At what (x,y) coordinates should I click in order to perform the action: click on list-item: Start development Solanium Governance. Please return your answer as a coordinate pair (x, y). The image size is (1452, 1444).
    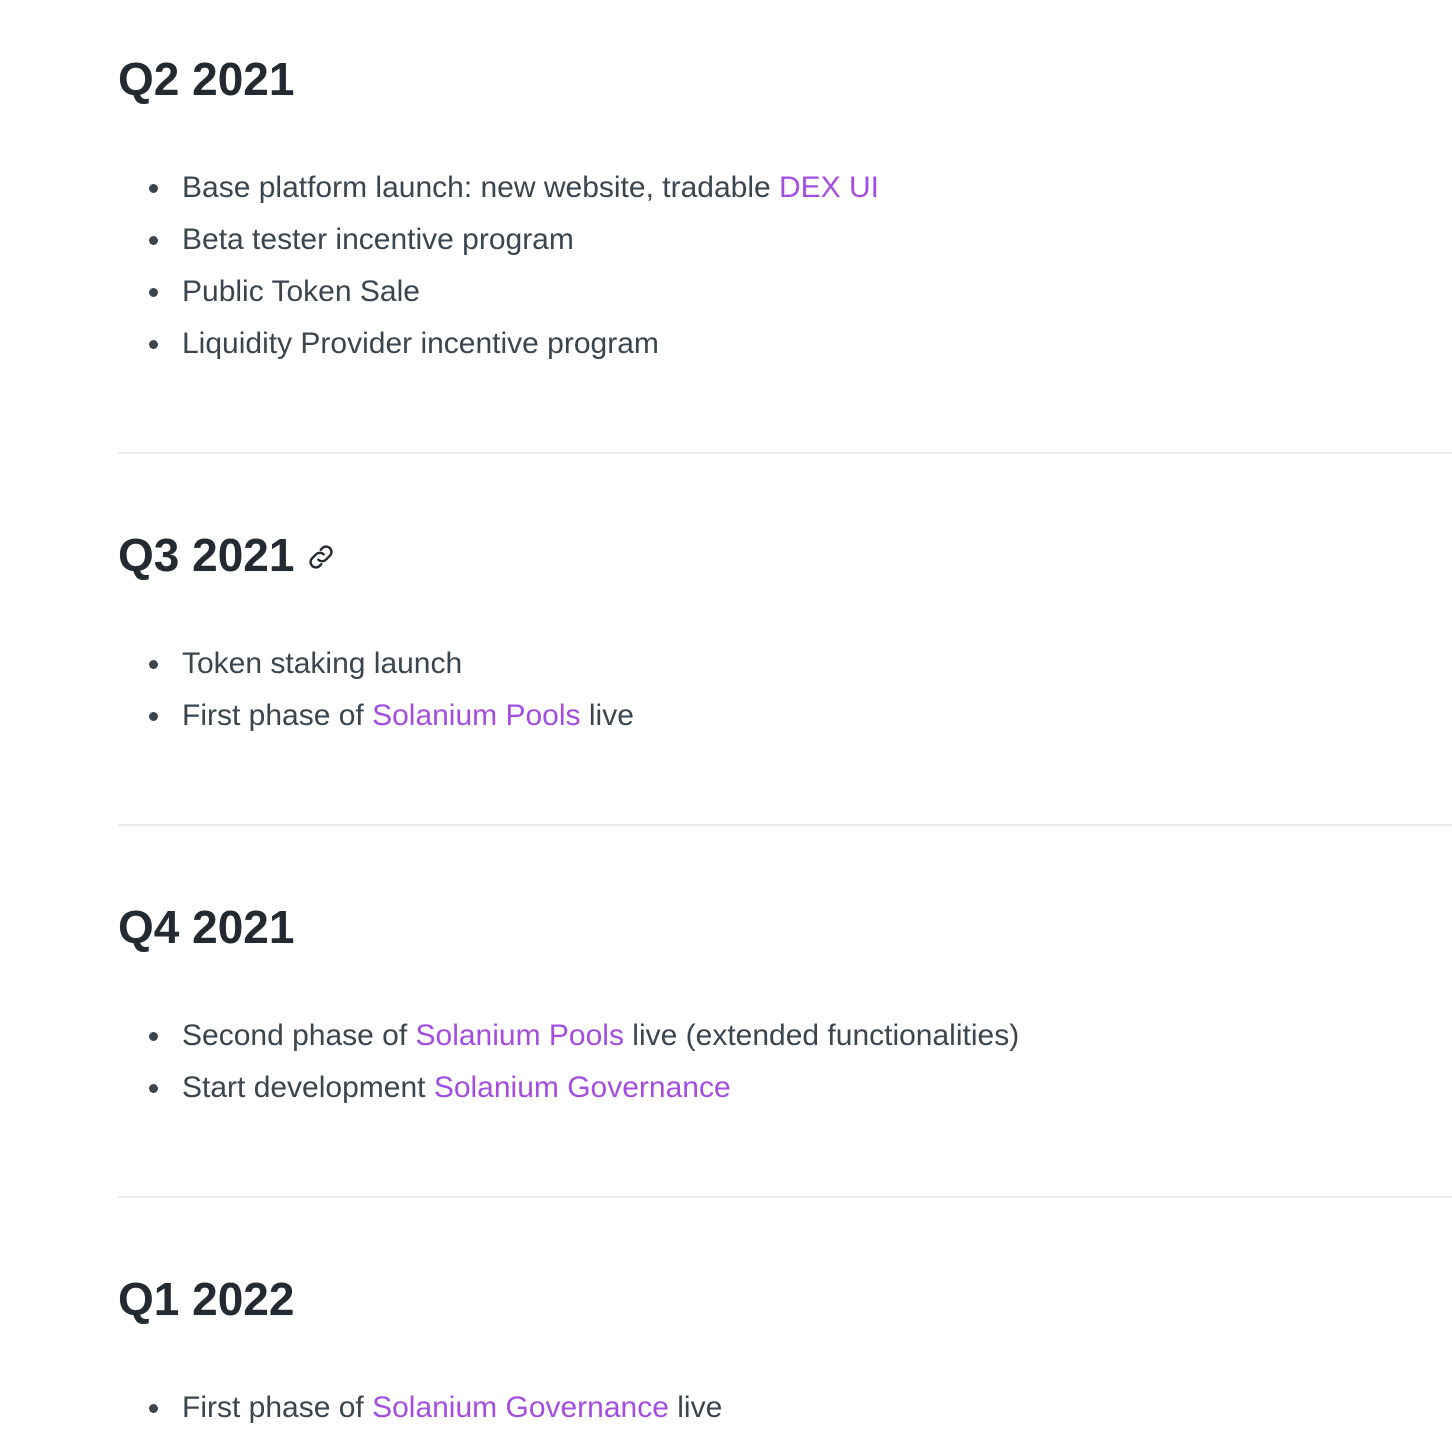
    Looking at the image, I should click on (568, 1088).